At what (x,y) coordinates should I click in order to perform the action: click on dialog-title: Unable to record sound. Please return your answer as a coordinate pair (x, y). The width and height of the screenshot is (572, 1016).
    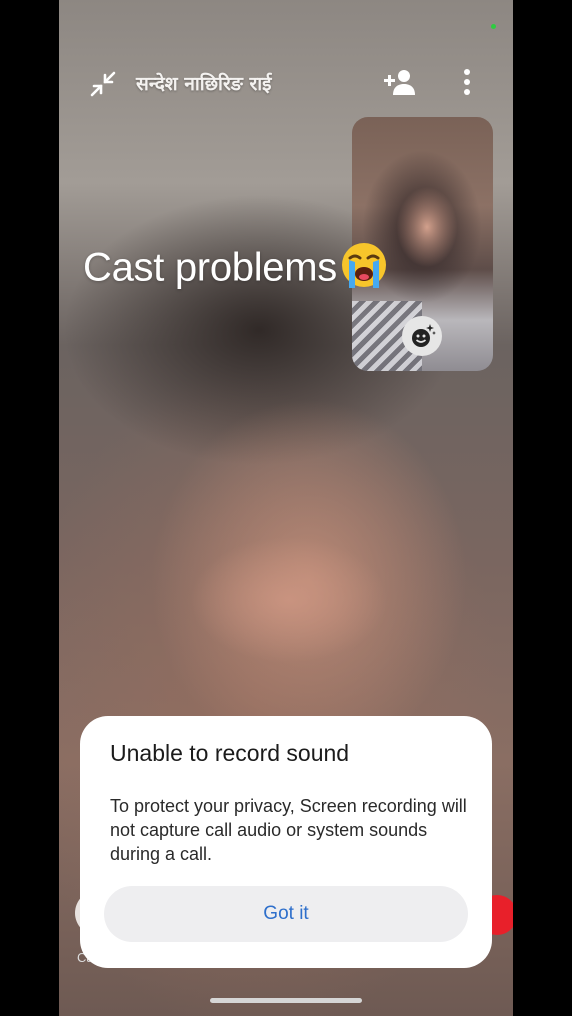
    Looking at the image, I should click on (230, 753).